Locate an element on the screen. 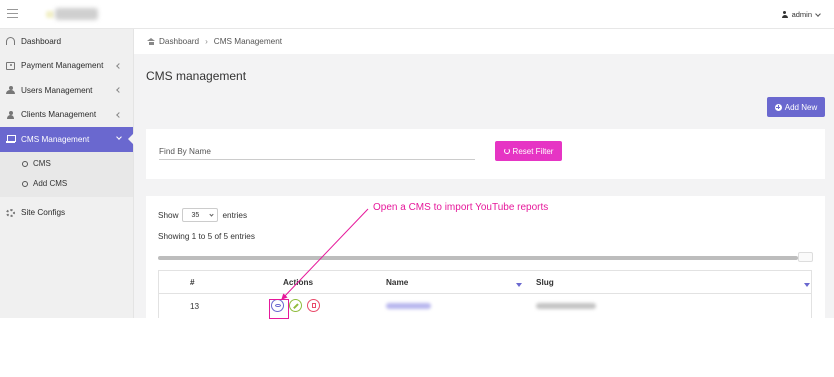  sidebar-item-label: Site Configs is located at coordinates (43, 213).